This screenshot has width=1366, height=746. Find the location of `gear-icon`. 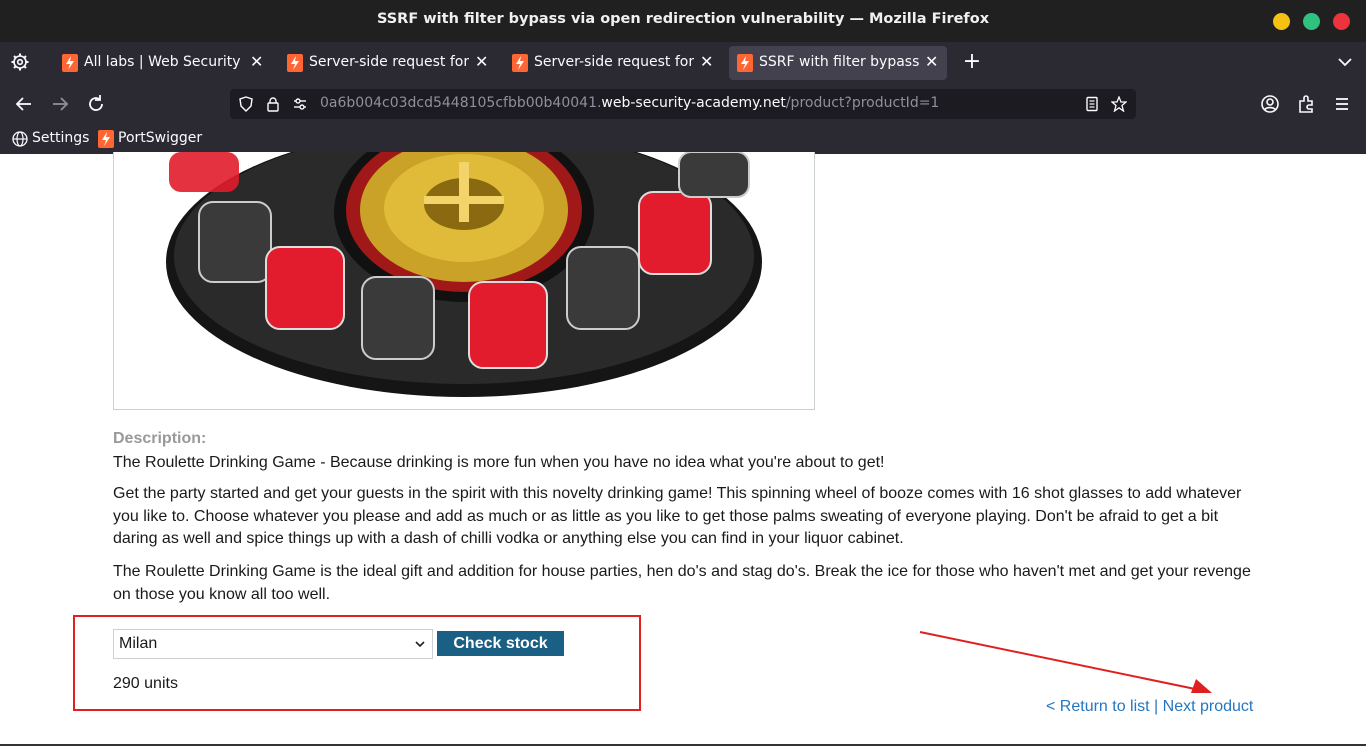

gear-icon is located at coordinates (20, 62).